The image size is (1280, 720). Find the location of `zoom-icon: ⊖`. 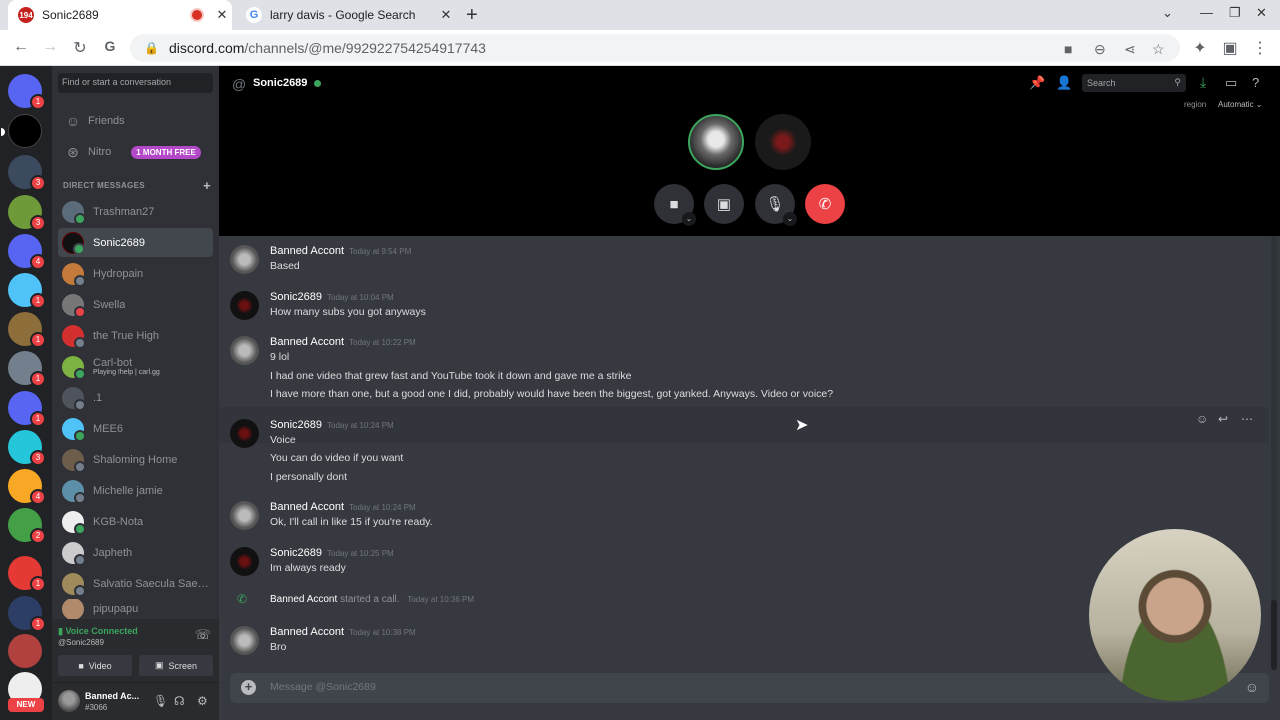

zoom-icon: ⊖ is located at coordinates (1100, 49).